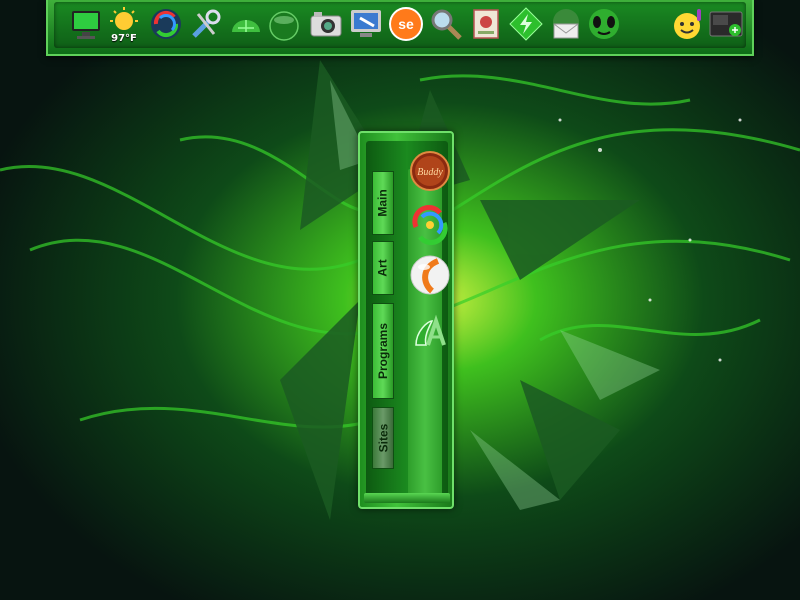  What do you see at coordinates (246, 24) in the screenshot?
I see `green-dome-icon` at bounding box center [246, 24].